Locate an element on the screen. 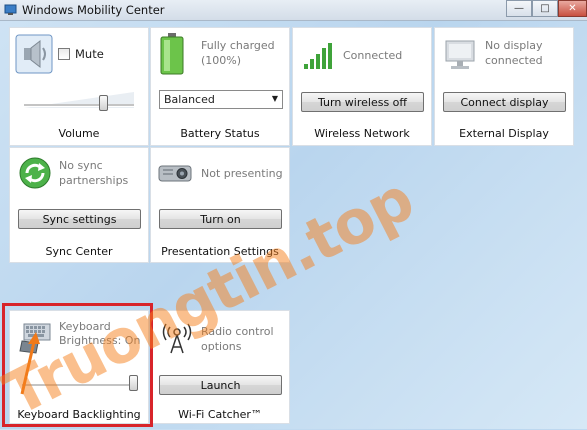 The width and height of the screenshot is (587, 430). monitor-icon is located at coordinates (460, 54).